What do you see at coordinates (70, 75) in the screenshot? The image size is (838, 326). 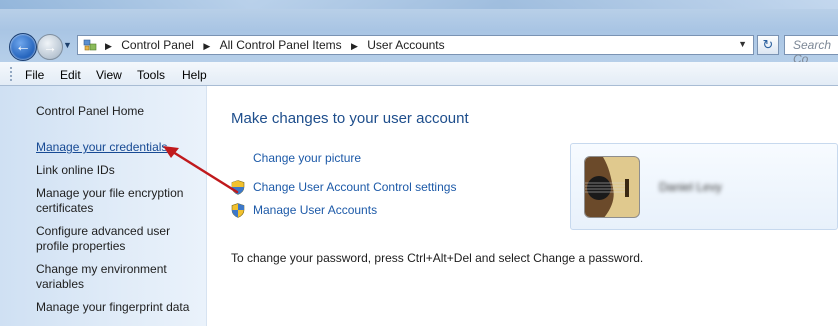 I see `menu-edit: Edit` at bounding box center [70, 75].